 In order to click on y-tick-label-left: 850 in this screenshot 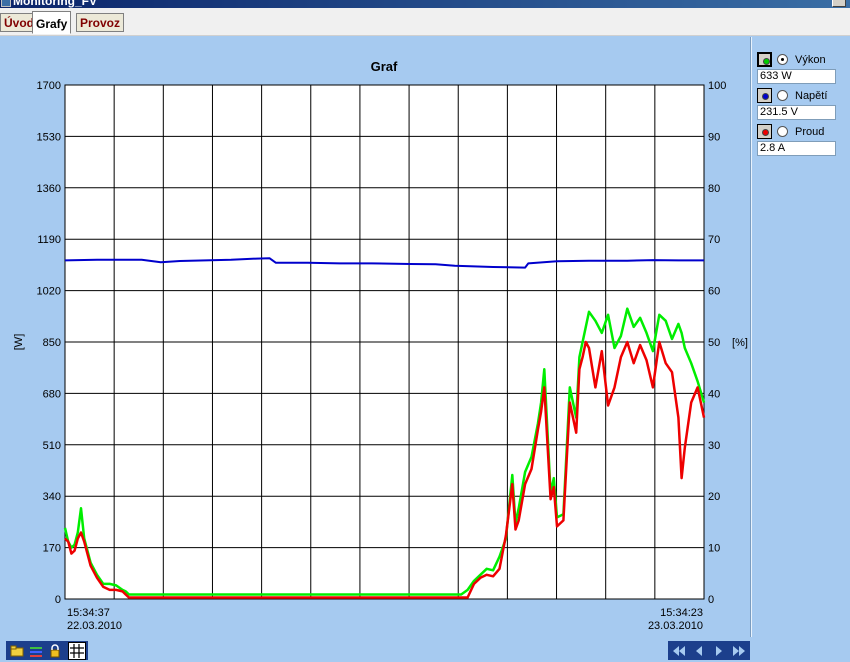, I will do `click(52, 343)`.